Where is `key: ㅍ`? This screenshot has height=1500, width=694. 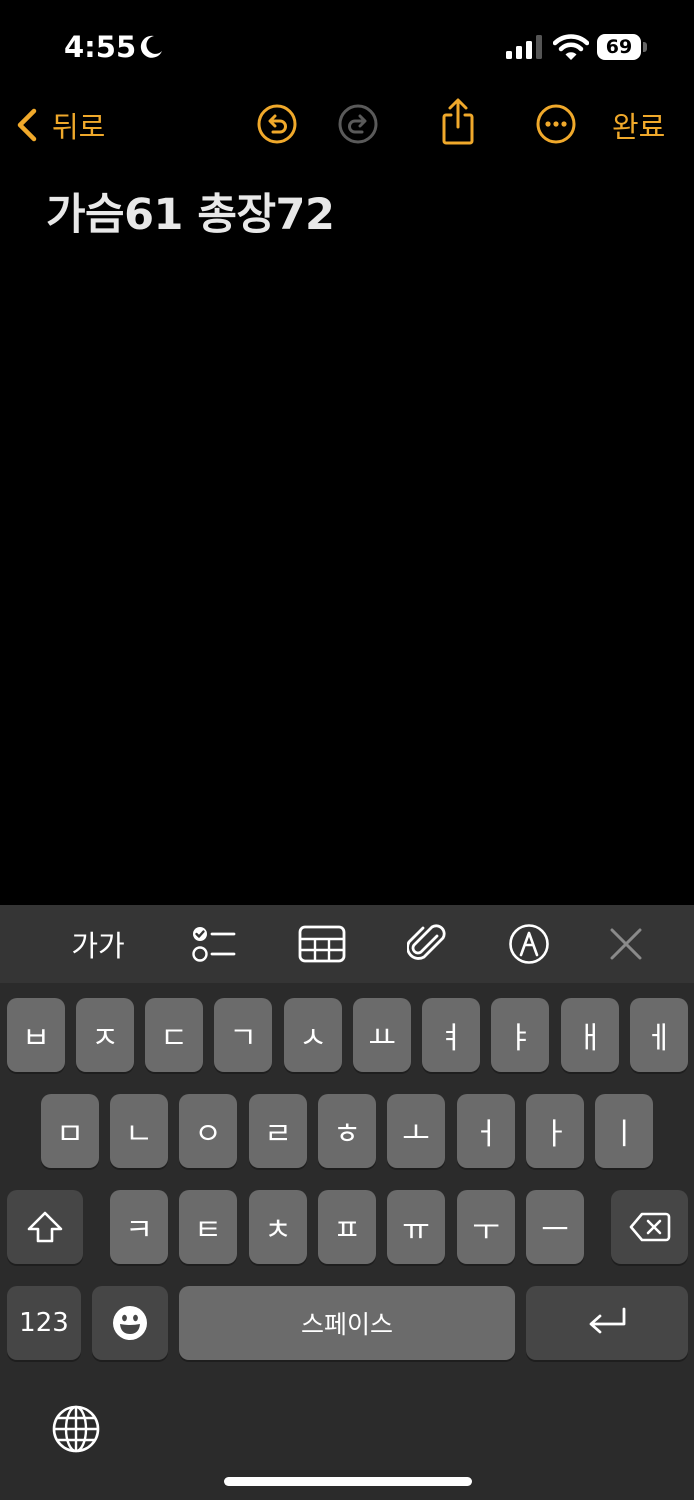 key: ㅍ is located at coordinates (347, 1227).